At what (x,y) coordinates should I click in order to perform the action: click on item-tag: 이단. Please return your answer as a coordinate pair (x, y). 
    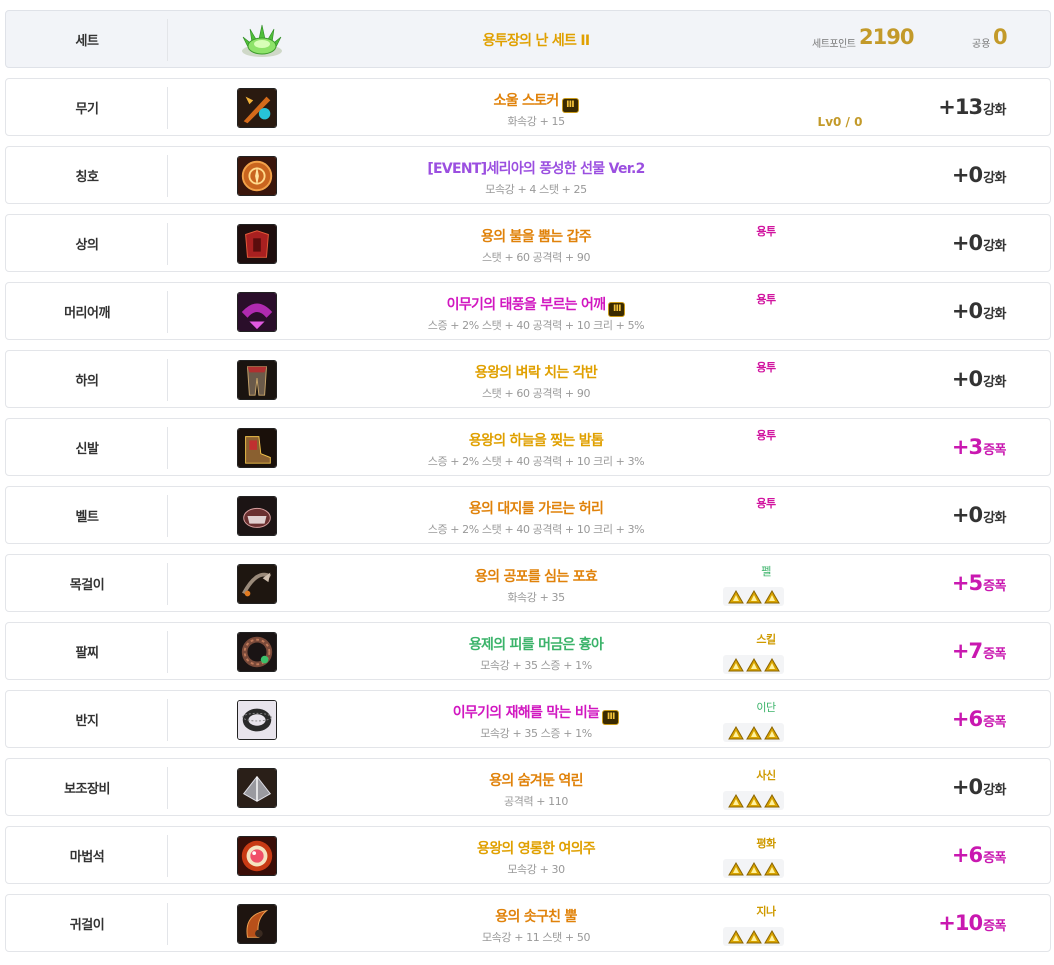
    Looking at the image, I should click on (766, 707).